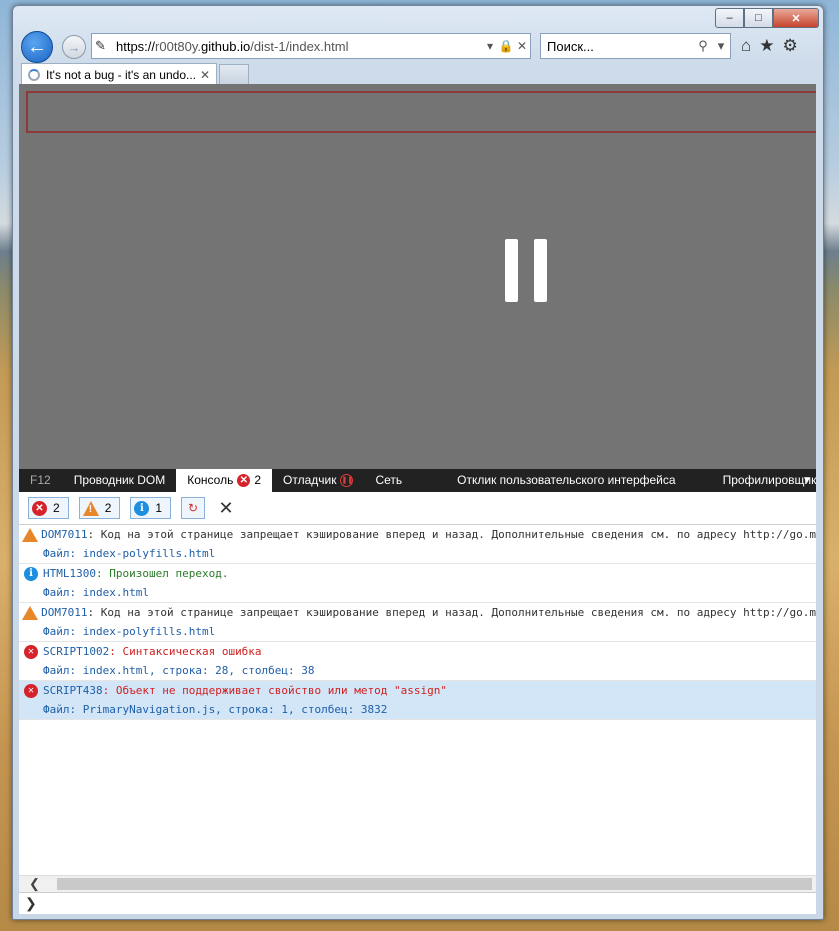 The height and width of the screenshot is (931, 839). I want to click on url-host-prefix: r00t80y., so click(178, 46).